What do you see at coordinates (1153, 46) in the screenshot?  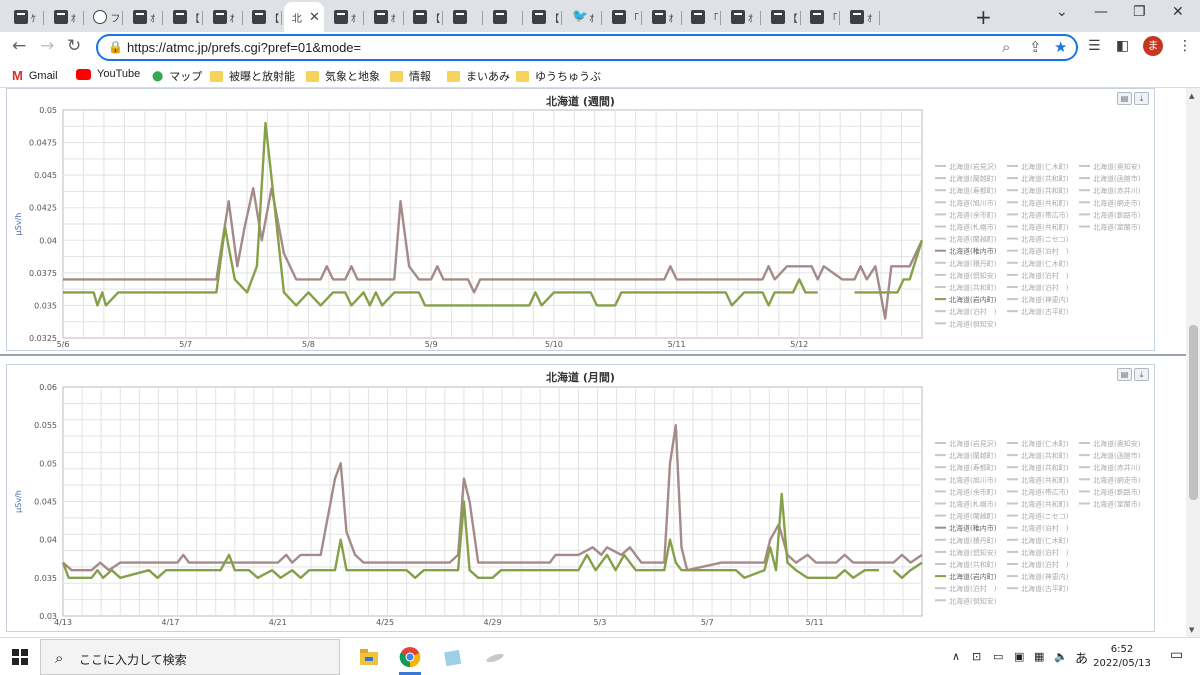 I see `profile-avatar: ま` at bounding box center [1153, 46].